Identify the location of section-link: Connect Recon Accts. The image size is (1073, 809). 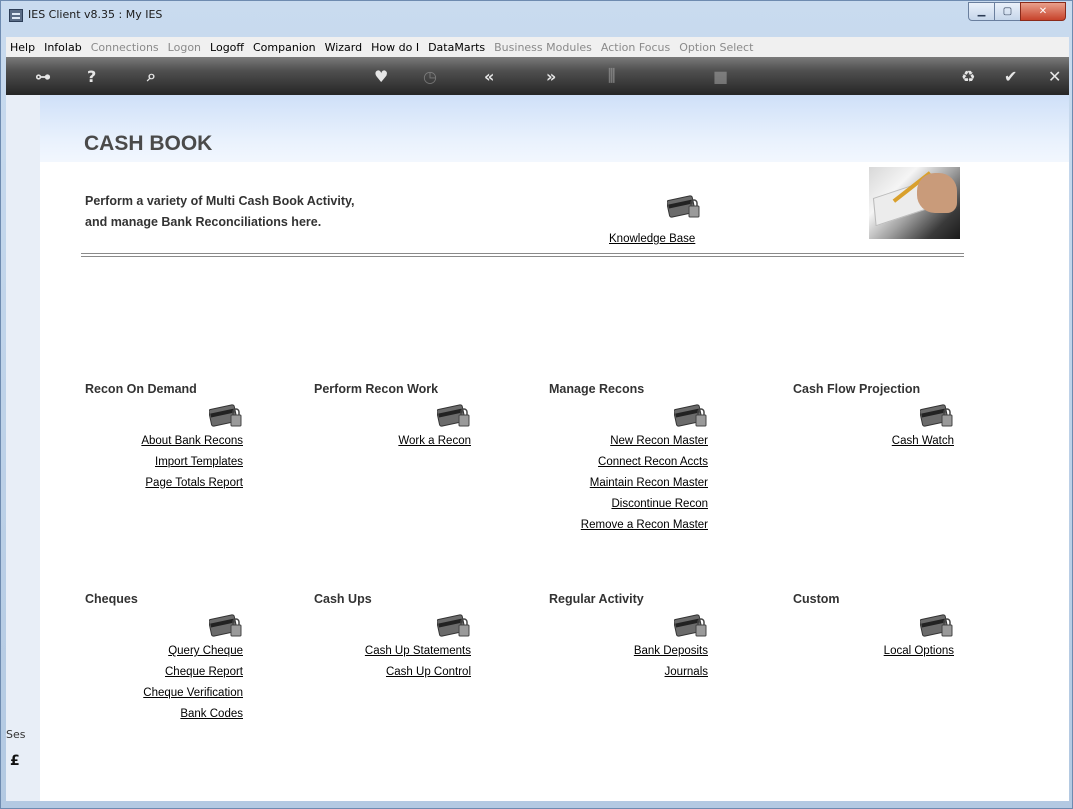
(653, 462).